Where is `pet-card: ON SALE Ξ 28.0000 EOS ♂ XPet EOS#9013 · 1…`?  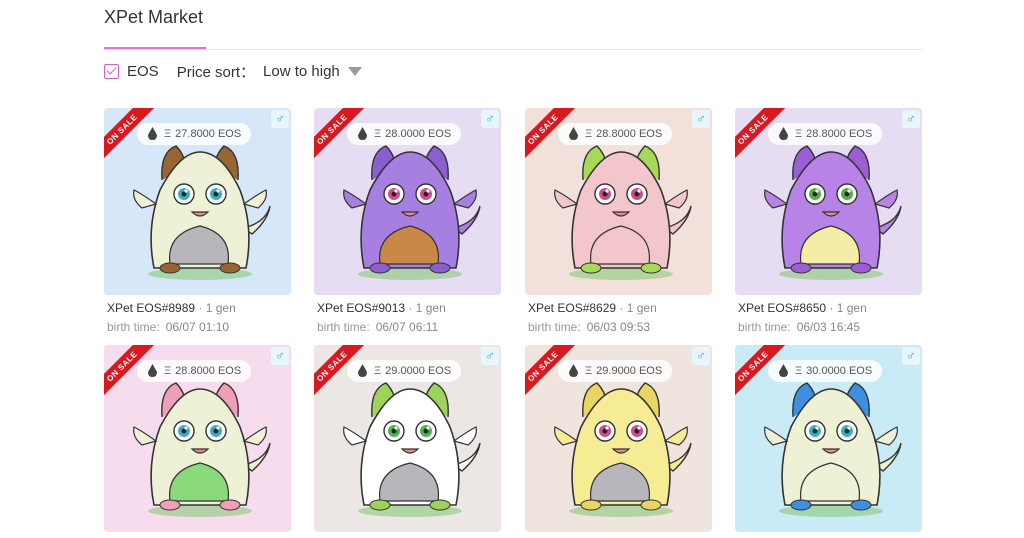 pet-card: ON SALE Ξ 28.0000 EOS ♂ XPet EOS#9013 · 1… is located at coordinates (407, 221).